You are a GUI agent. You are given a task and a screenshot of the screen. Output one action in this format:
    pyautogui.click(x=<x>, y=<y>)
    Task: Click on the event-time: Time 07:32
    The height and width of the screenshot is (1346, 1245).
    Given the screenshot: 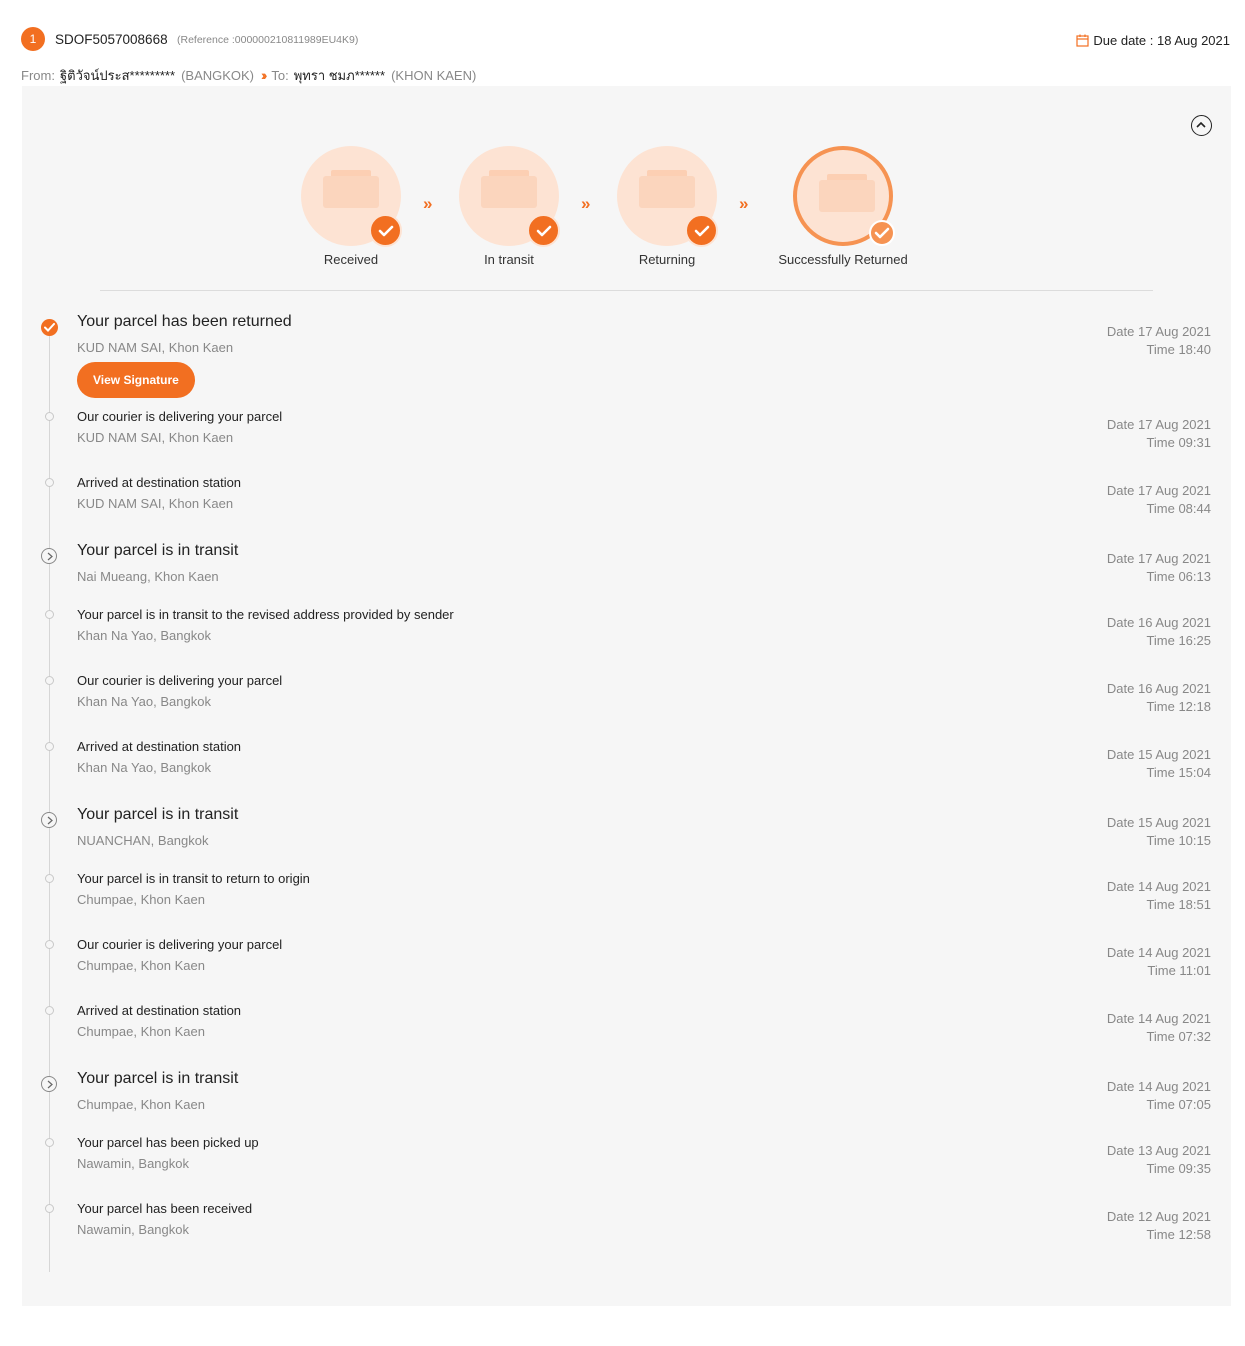 What is the action you would take?
    pyautogui.click(x=1178, y=1036)
    